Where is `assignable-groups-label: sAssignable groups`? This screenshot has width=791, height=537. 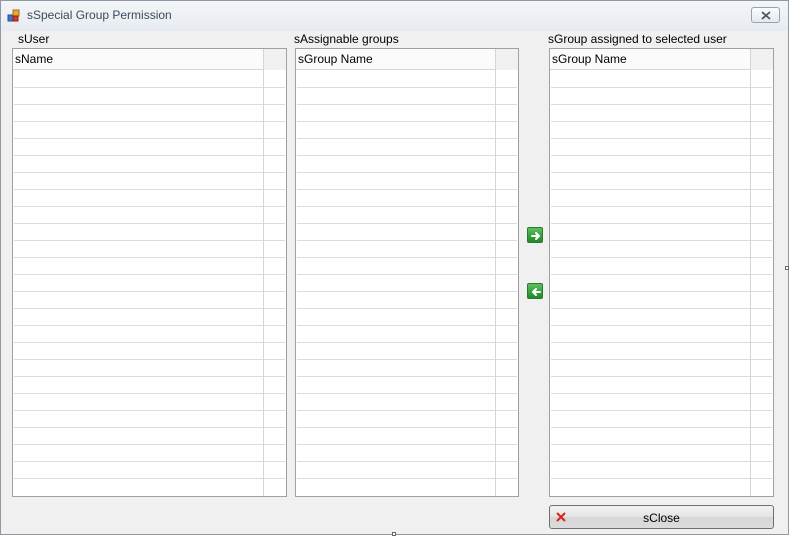 assignable-groups-label: sAssignable groups is located at coordinates (346, 39).